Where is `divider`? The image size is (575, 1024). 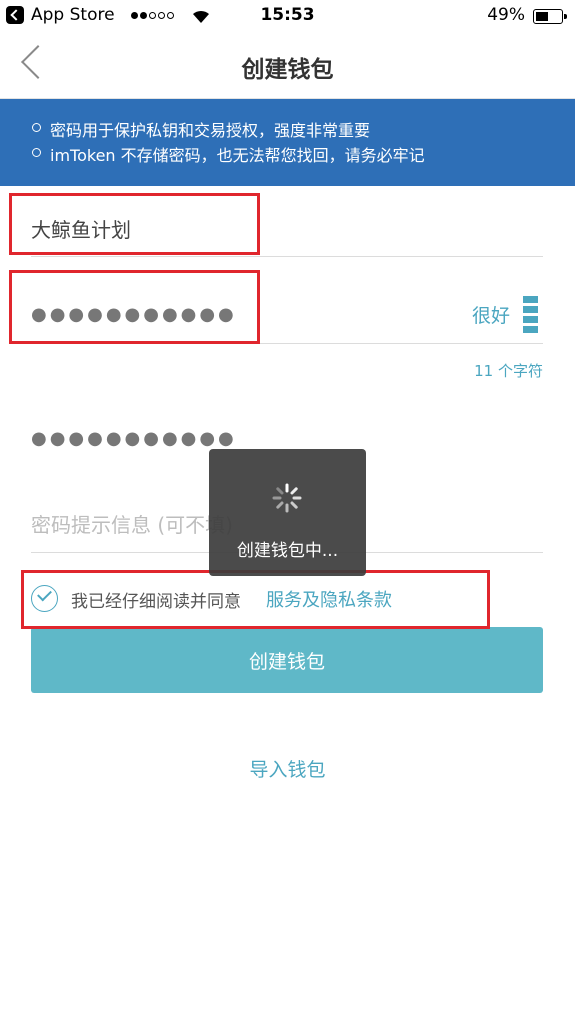
divider is located at coordinates (287, 256).